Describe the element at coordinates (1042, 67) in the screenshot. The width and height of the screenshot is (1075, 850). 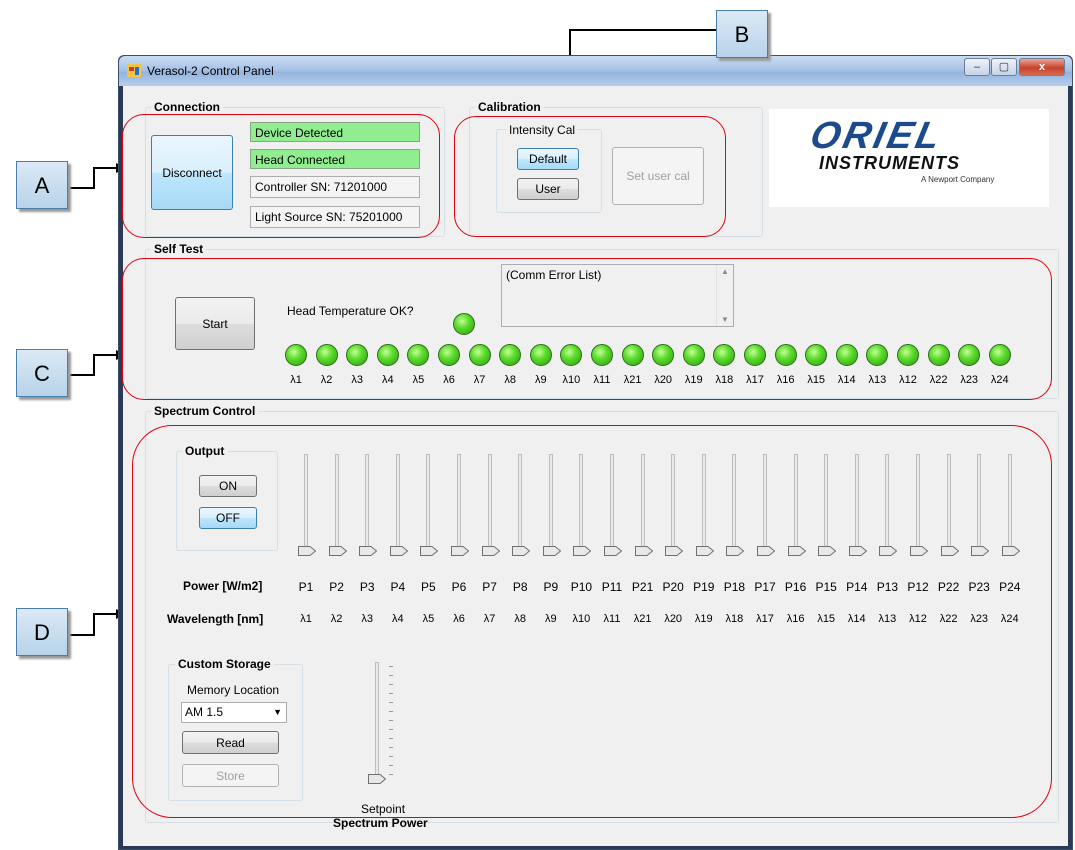
I see `close-button: x` at that location.